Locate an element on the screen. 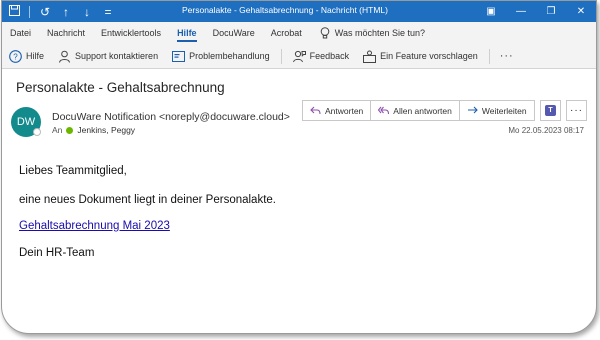 The height and width of the screenshot is (340, 600). tell-me-label: Was möchten Sie tun? is located at coordinates (380, 33).